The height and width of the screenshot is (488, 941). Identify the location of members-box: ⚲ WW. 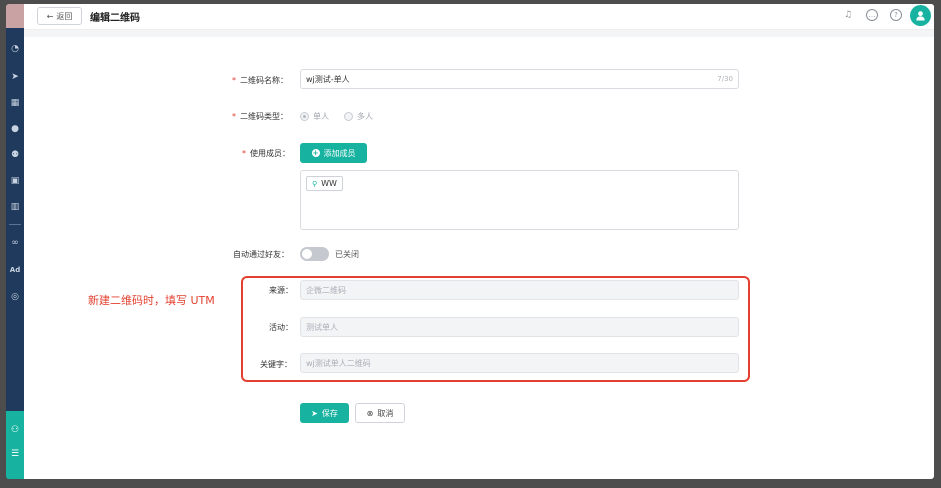
(519, 200).